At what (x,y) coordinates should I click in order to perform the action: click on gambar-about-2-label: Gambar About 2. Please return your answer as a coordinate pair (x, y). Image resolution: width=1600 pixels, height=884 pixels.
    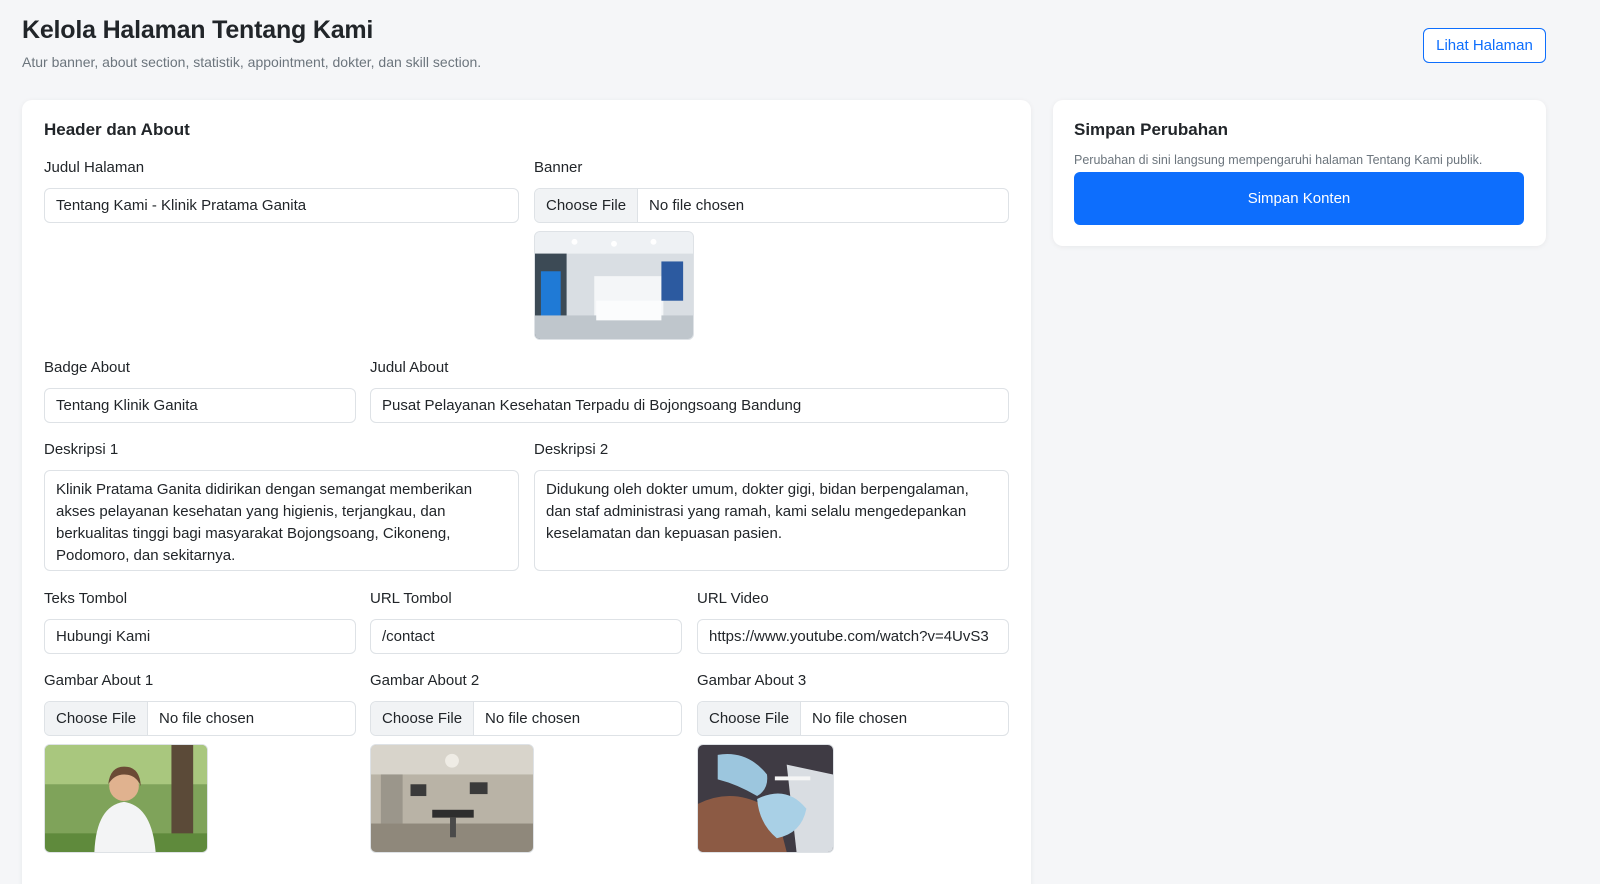
    Looking at the image, I should click on (425, 680).